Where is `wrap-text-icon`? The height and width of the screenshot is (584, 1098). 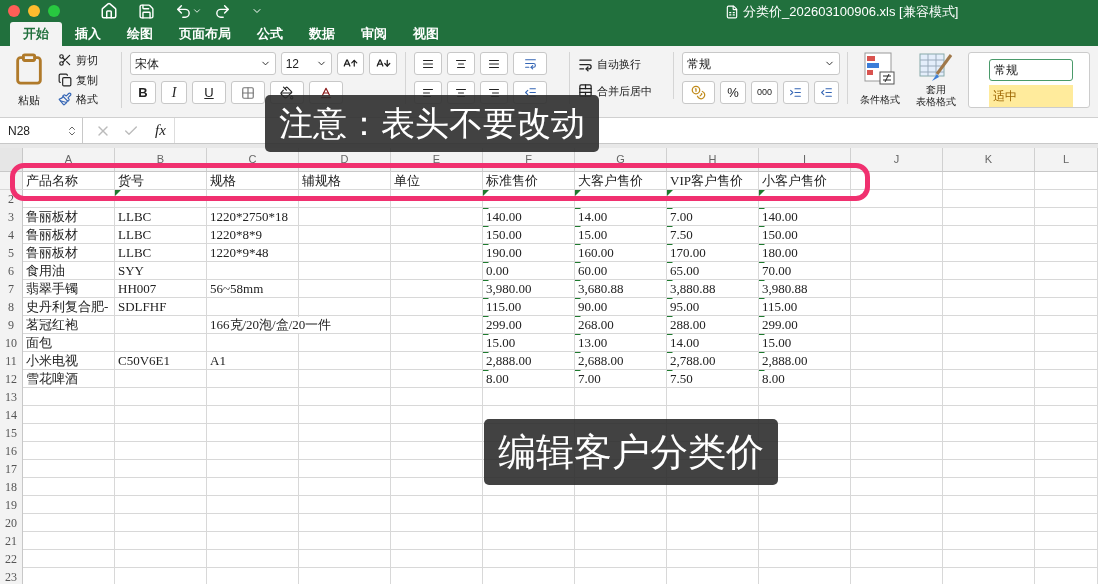 wrap-text-icon is located at coordinates (585, 64).